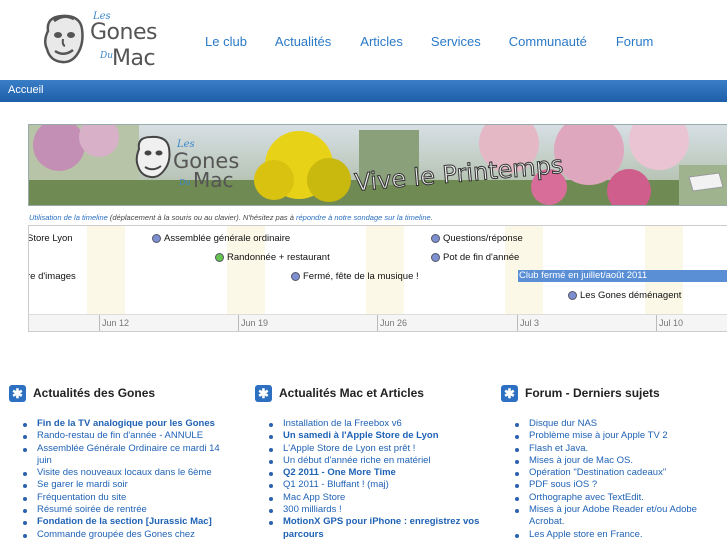 Image resolution: width=727 pixels, height=545 pixels. What do you see at coordinates (431, 217) in the screenshot?
I see `timeline-note-end: .` at bounding box center [431, 217].